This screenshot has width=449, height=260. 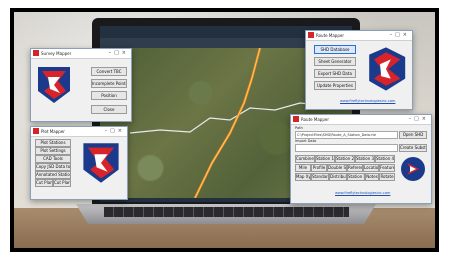 What do you see at coordinates (355, 168) in the screenshot?
I see `grid-cell: Reference` at bounding box center [355, 168].